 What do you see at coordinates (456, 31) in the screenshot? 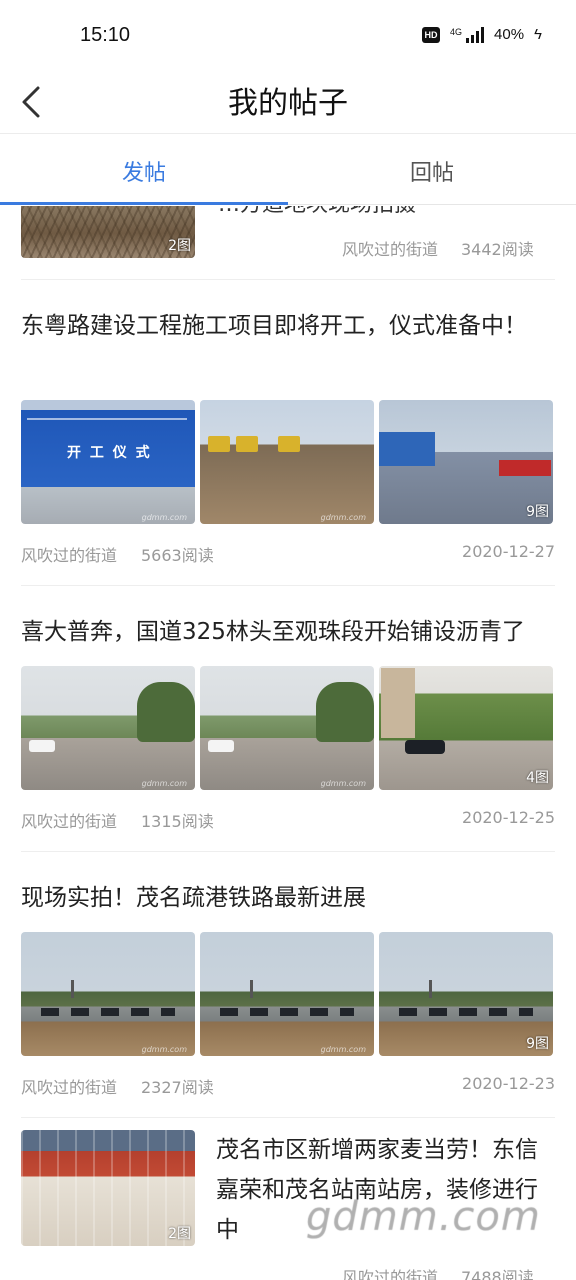
I see `network-label: 4G` at bounding box center [456, 31].